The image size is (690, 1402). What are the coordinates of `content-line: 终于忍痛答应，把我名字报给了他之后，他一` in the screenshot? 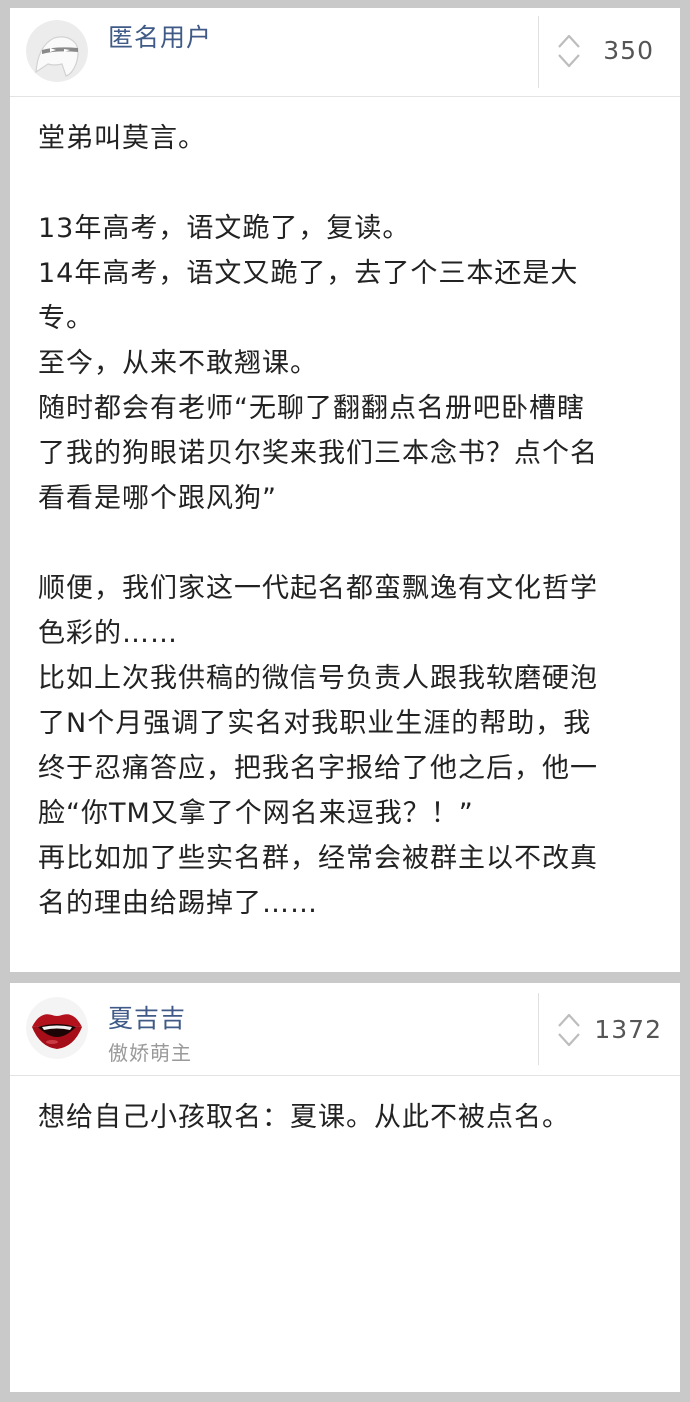 It's located at (318, 768).